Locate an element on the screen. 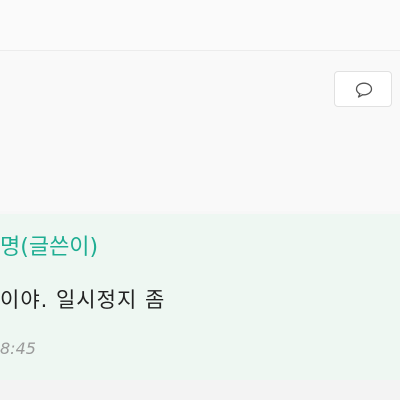 This screenshot has height=400, width=400. comment-message: 이야. 일시정지 좀 is located at coordinates (83, 300).